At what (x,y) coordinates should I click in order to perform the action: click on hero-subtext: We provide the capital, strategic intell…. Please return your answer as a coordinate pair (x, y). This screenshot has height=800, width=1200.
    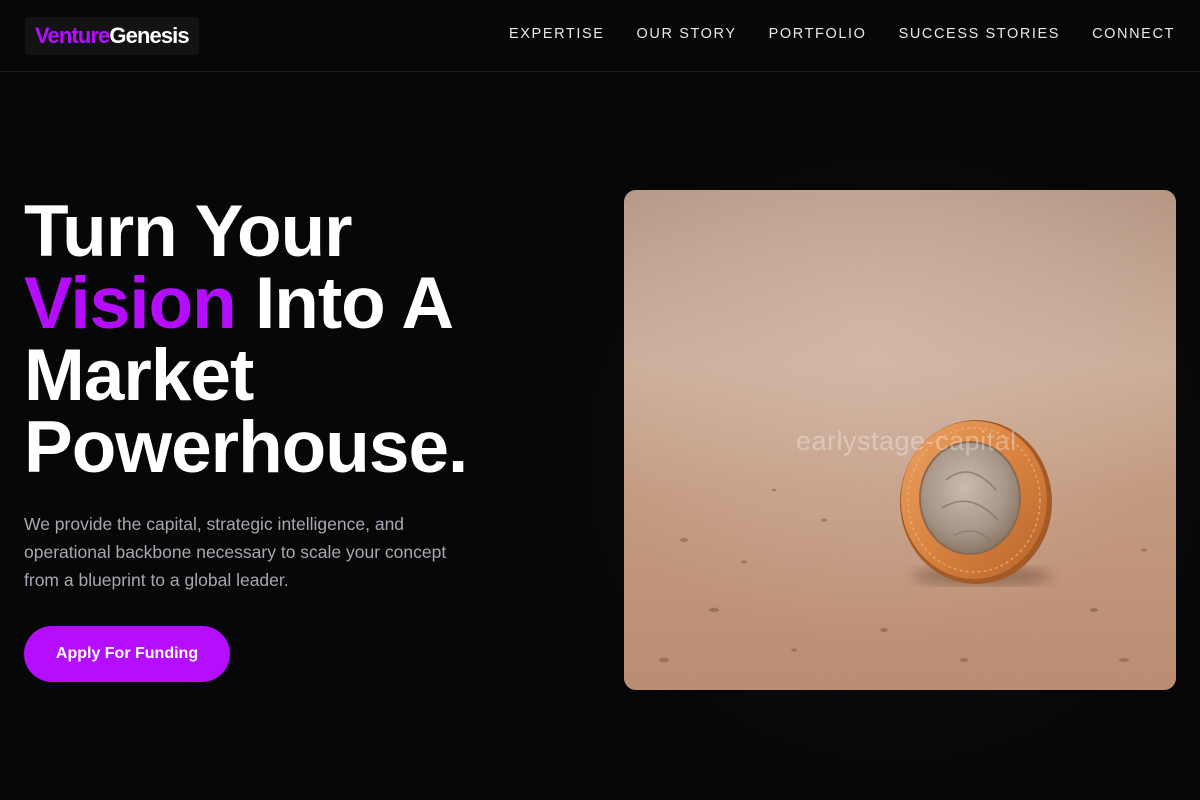
    Looking at the image, I should click on (235, 552).